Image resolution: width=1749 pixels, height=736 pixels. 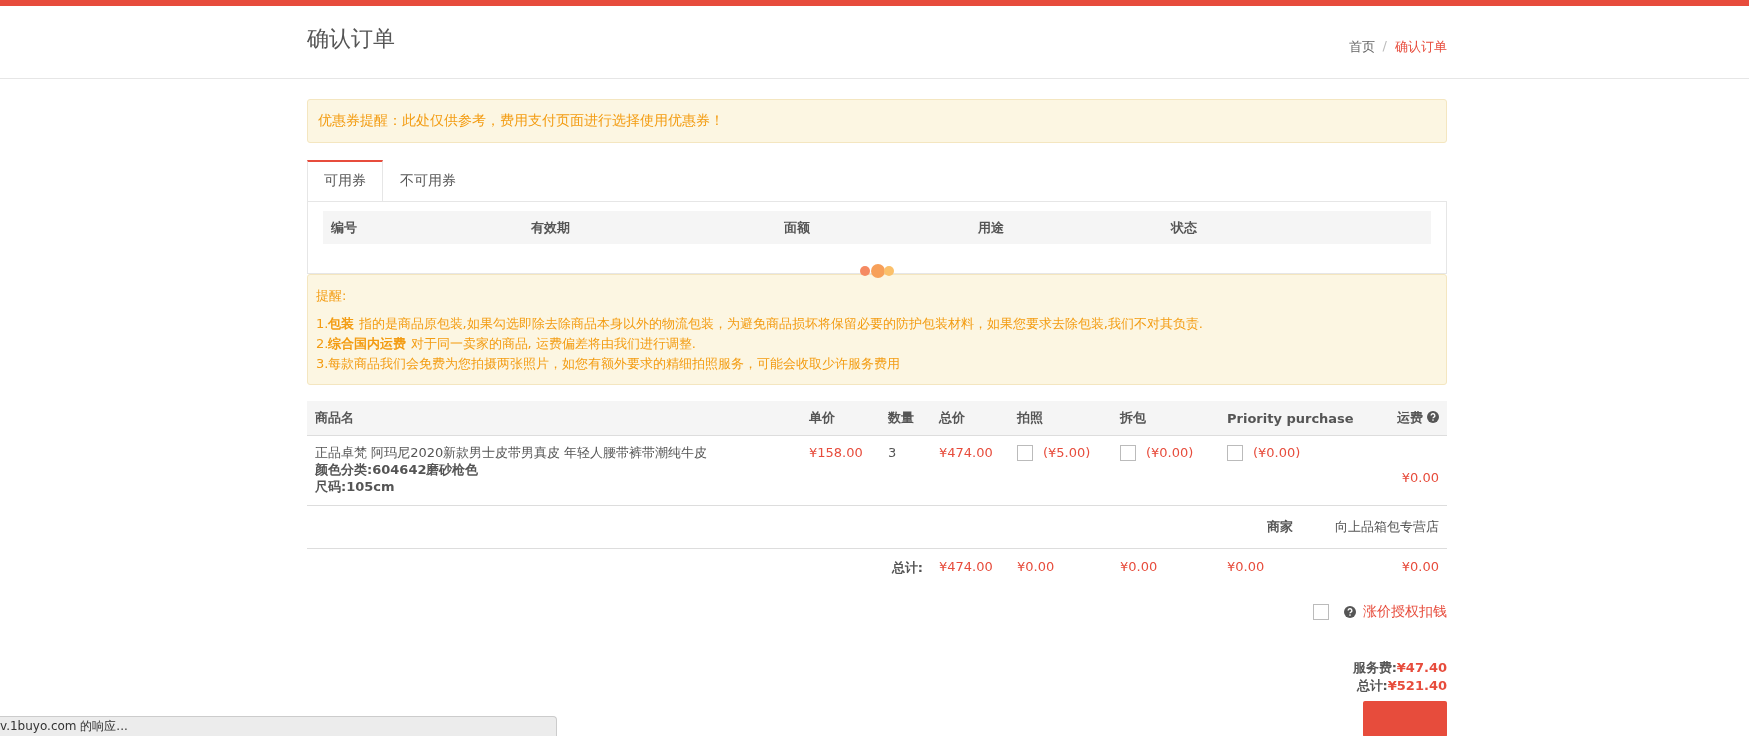 What do you see at coordinates (1410, 417) in the screenshot?
I see `column-label: 运费` at bounding box center [1410, 417].